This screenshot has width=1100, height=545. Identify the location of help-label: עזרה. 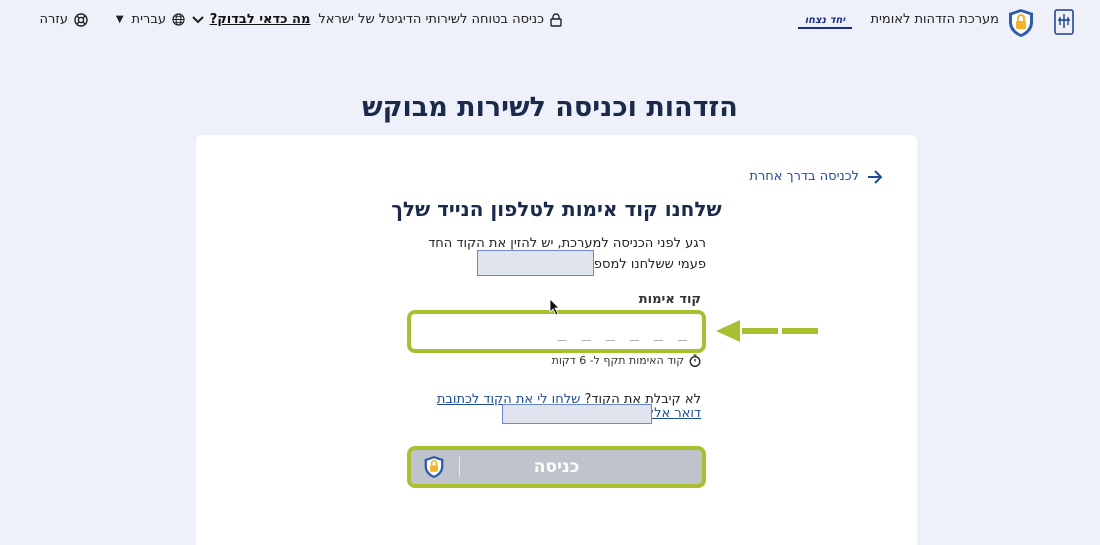
(54, 19).